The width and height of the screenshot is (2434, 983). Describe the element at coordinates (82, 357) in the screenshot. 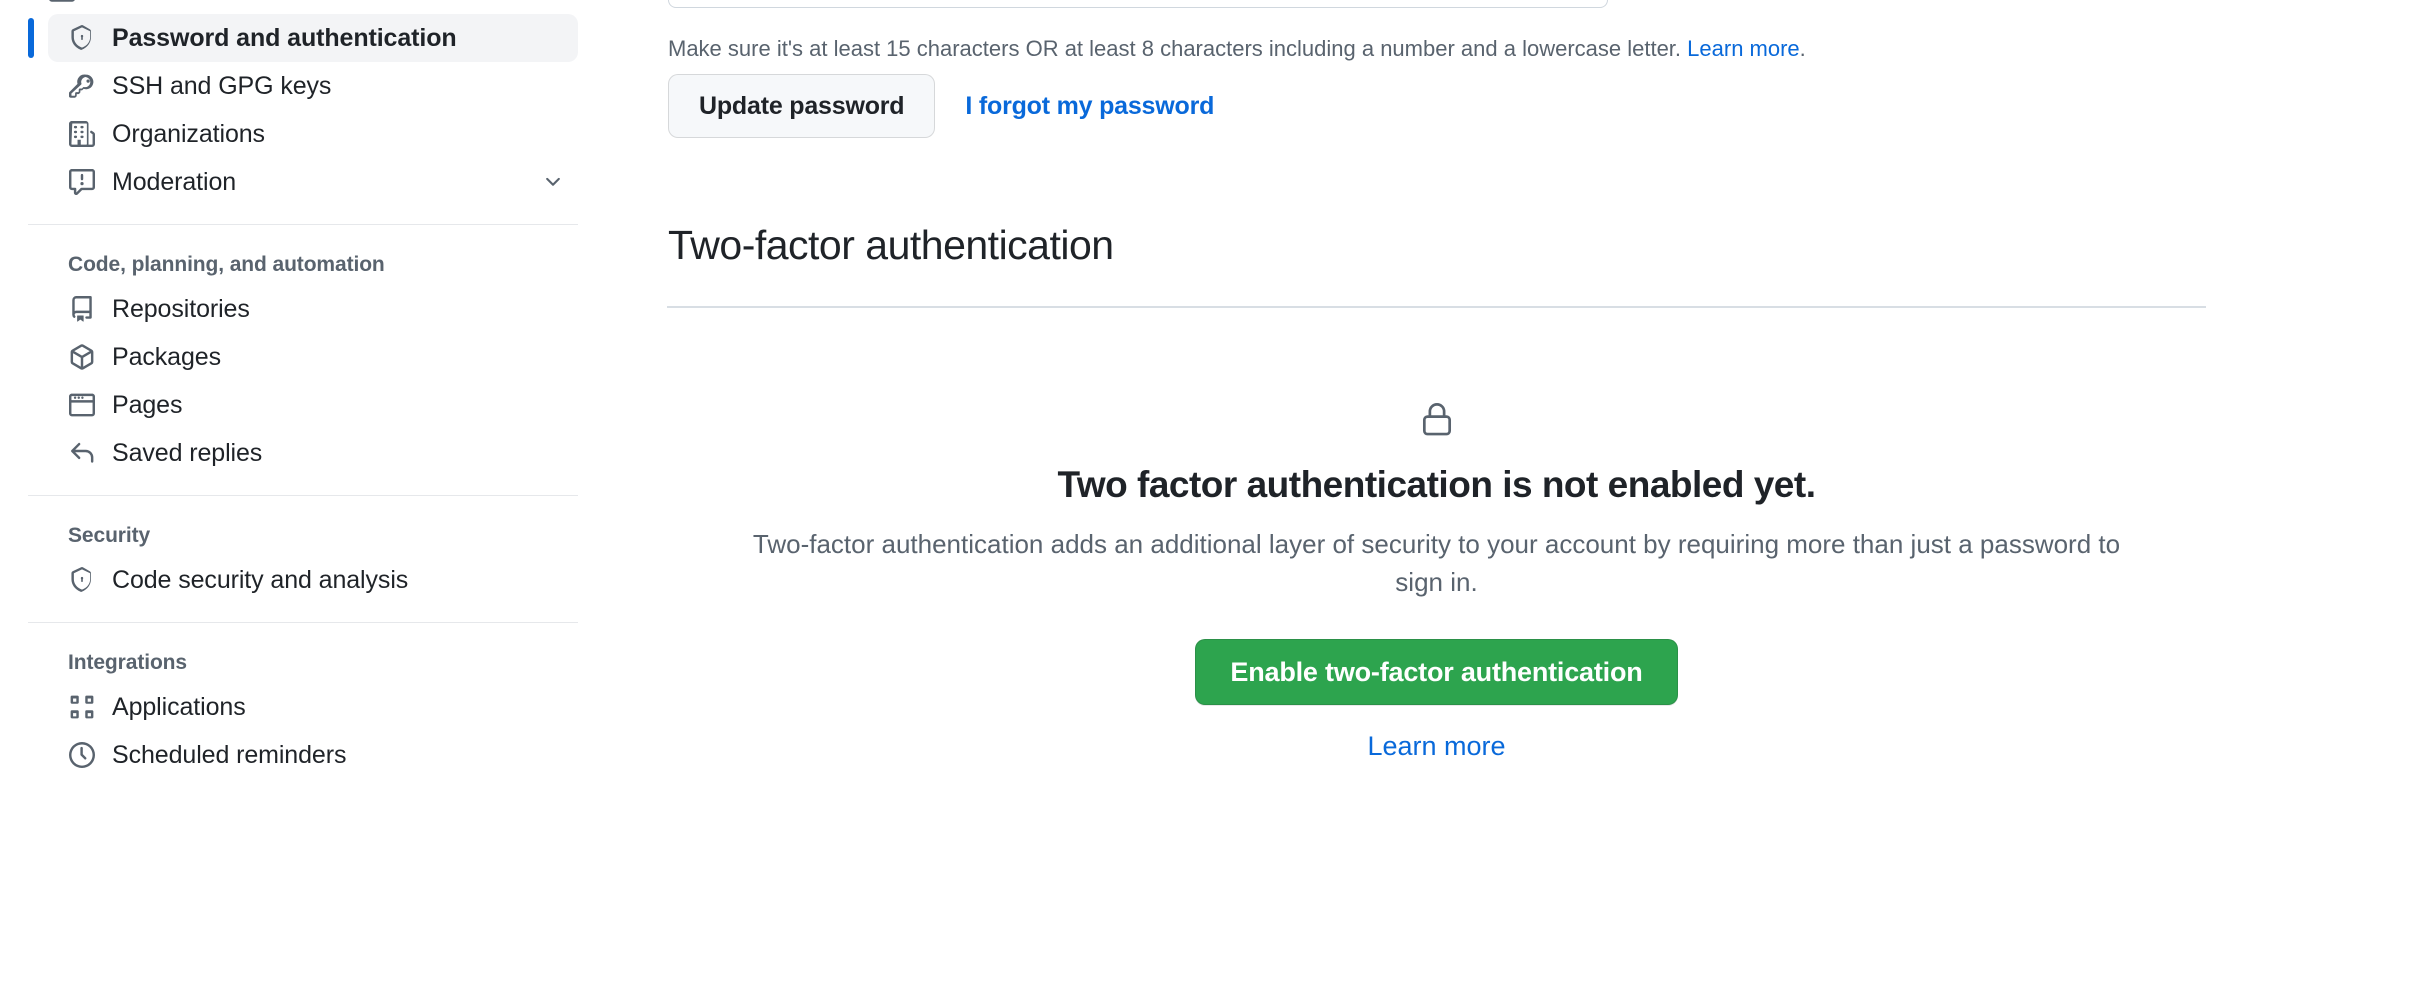

I see `package-icon` at that location.